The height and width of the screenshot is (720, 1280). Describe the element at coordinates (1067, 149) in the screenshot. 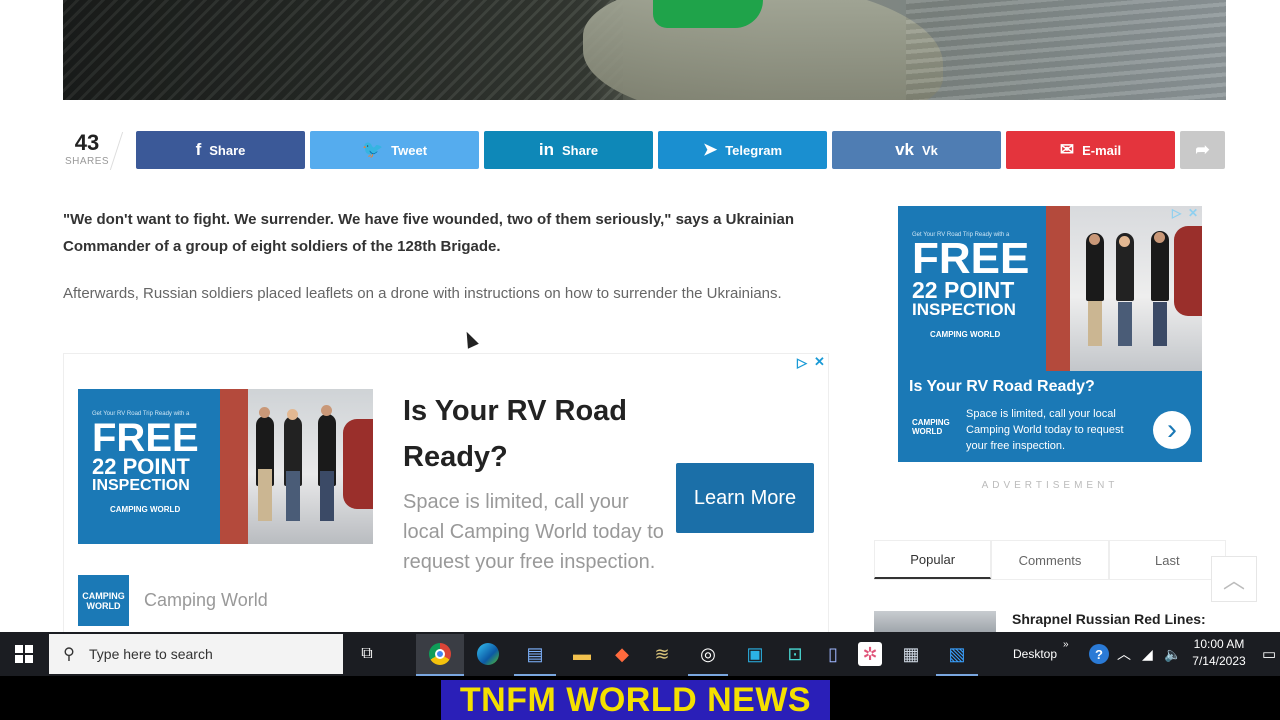

I see `email-icon: ✉` at that location.